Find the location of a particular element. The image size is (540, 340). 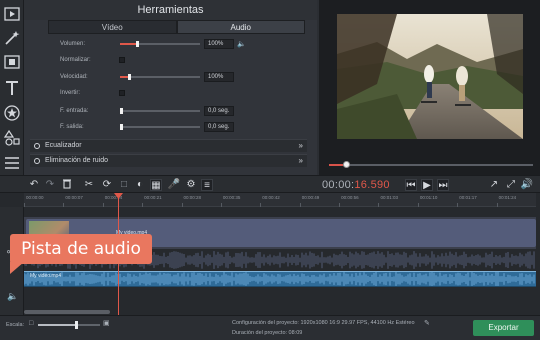

volume-slider-fill is located at coordinates (128, 44).